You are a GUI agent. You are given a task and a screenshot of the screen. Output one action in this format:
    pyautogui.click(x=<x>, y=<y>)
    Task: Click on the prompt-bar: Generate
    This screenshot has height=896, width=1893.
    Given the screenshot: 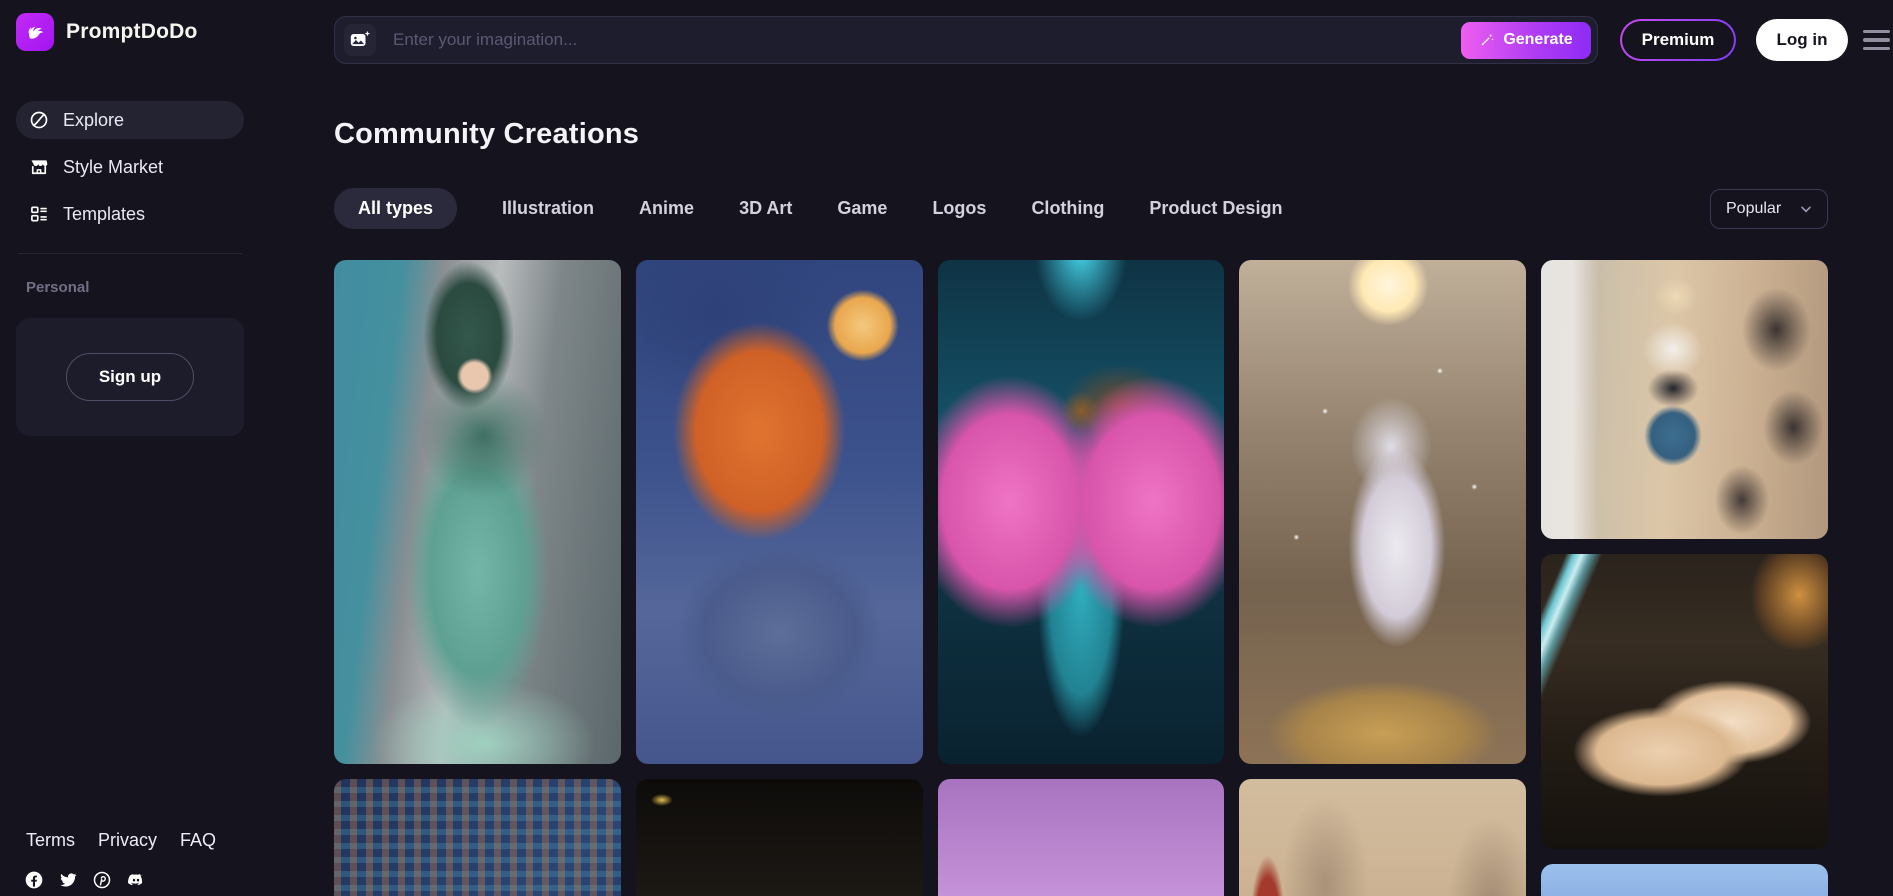 What is the action you would take?
    pyautogui.click(x=966, y=40)
    